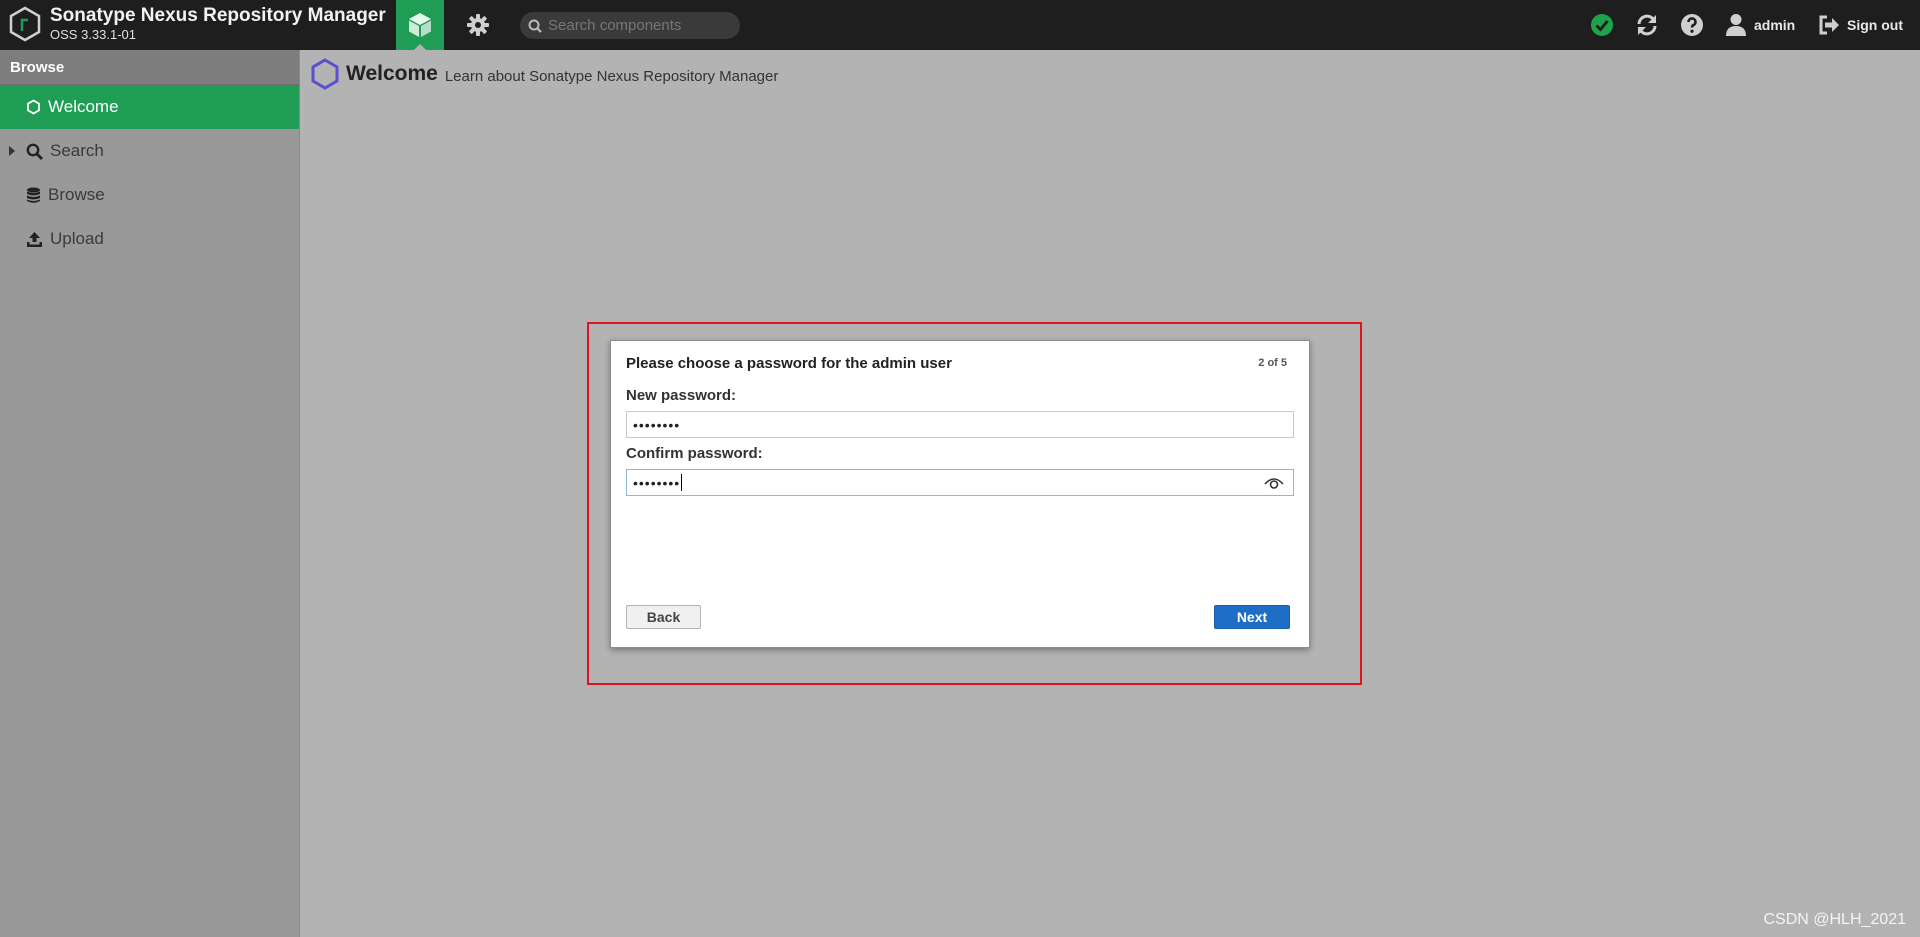 The image size is (1920, 937). What do you see at coordinates (960, 482) in the screenshot?
I see `confirm-password-field: ••••••••` at bounding box center [960, 482].